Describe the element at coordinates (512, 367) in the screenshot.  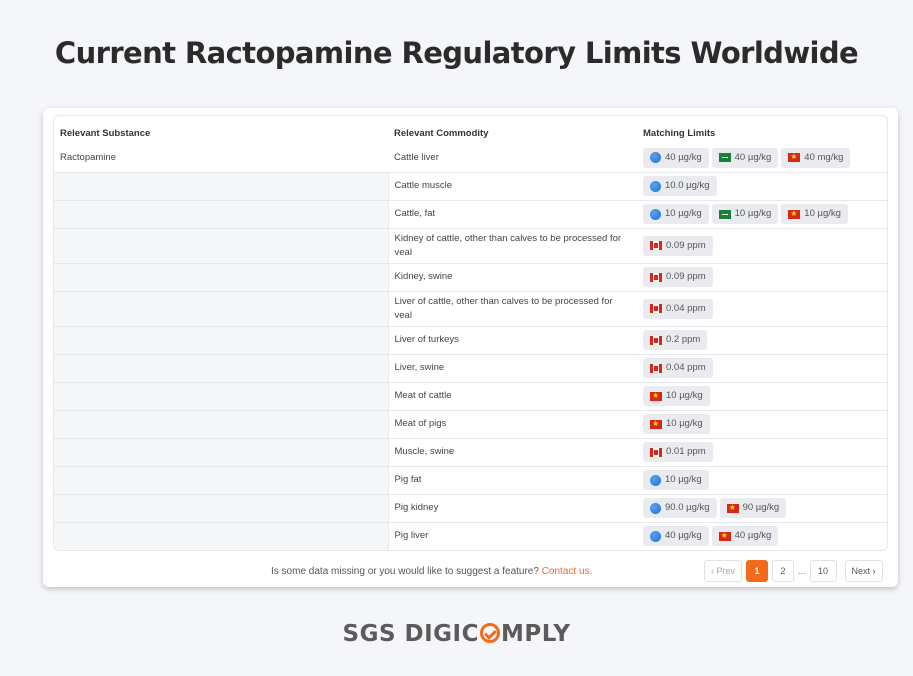
I see `commodity-cell: Liver, swine` at that location.